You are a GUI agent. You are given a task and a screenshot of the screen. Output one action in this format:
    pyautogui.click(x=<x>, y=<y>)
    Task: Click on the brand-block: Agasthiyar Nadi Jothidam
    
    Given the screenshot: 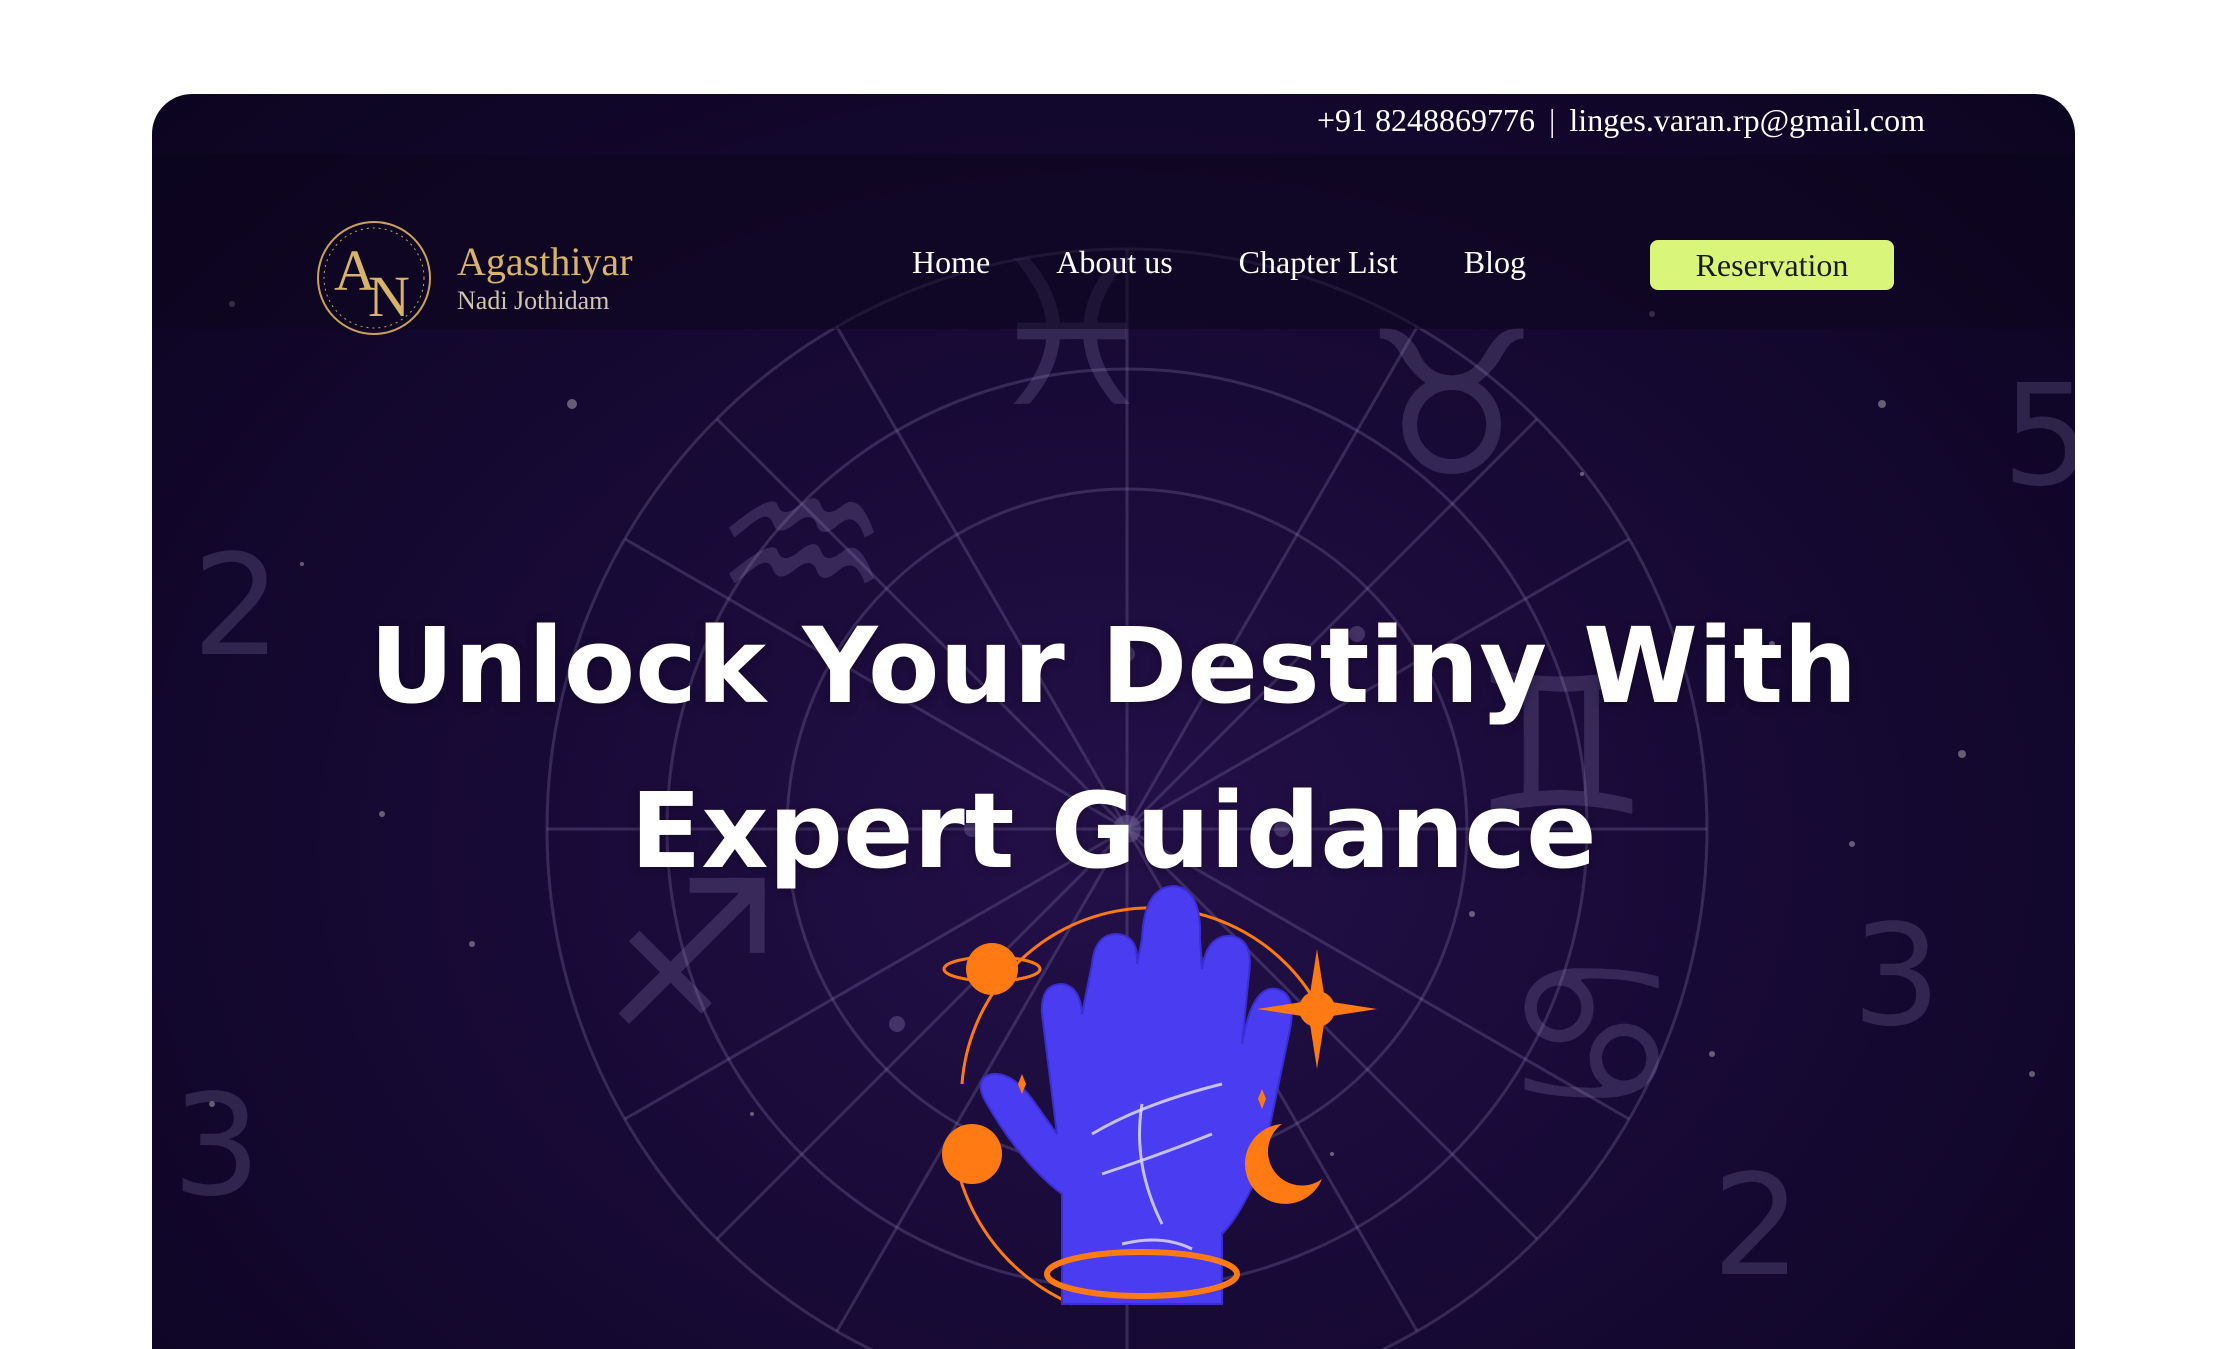 What is the action you would take?
    pyautogui.click(x=545, y=278)
    